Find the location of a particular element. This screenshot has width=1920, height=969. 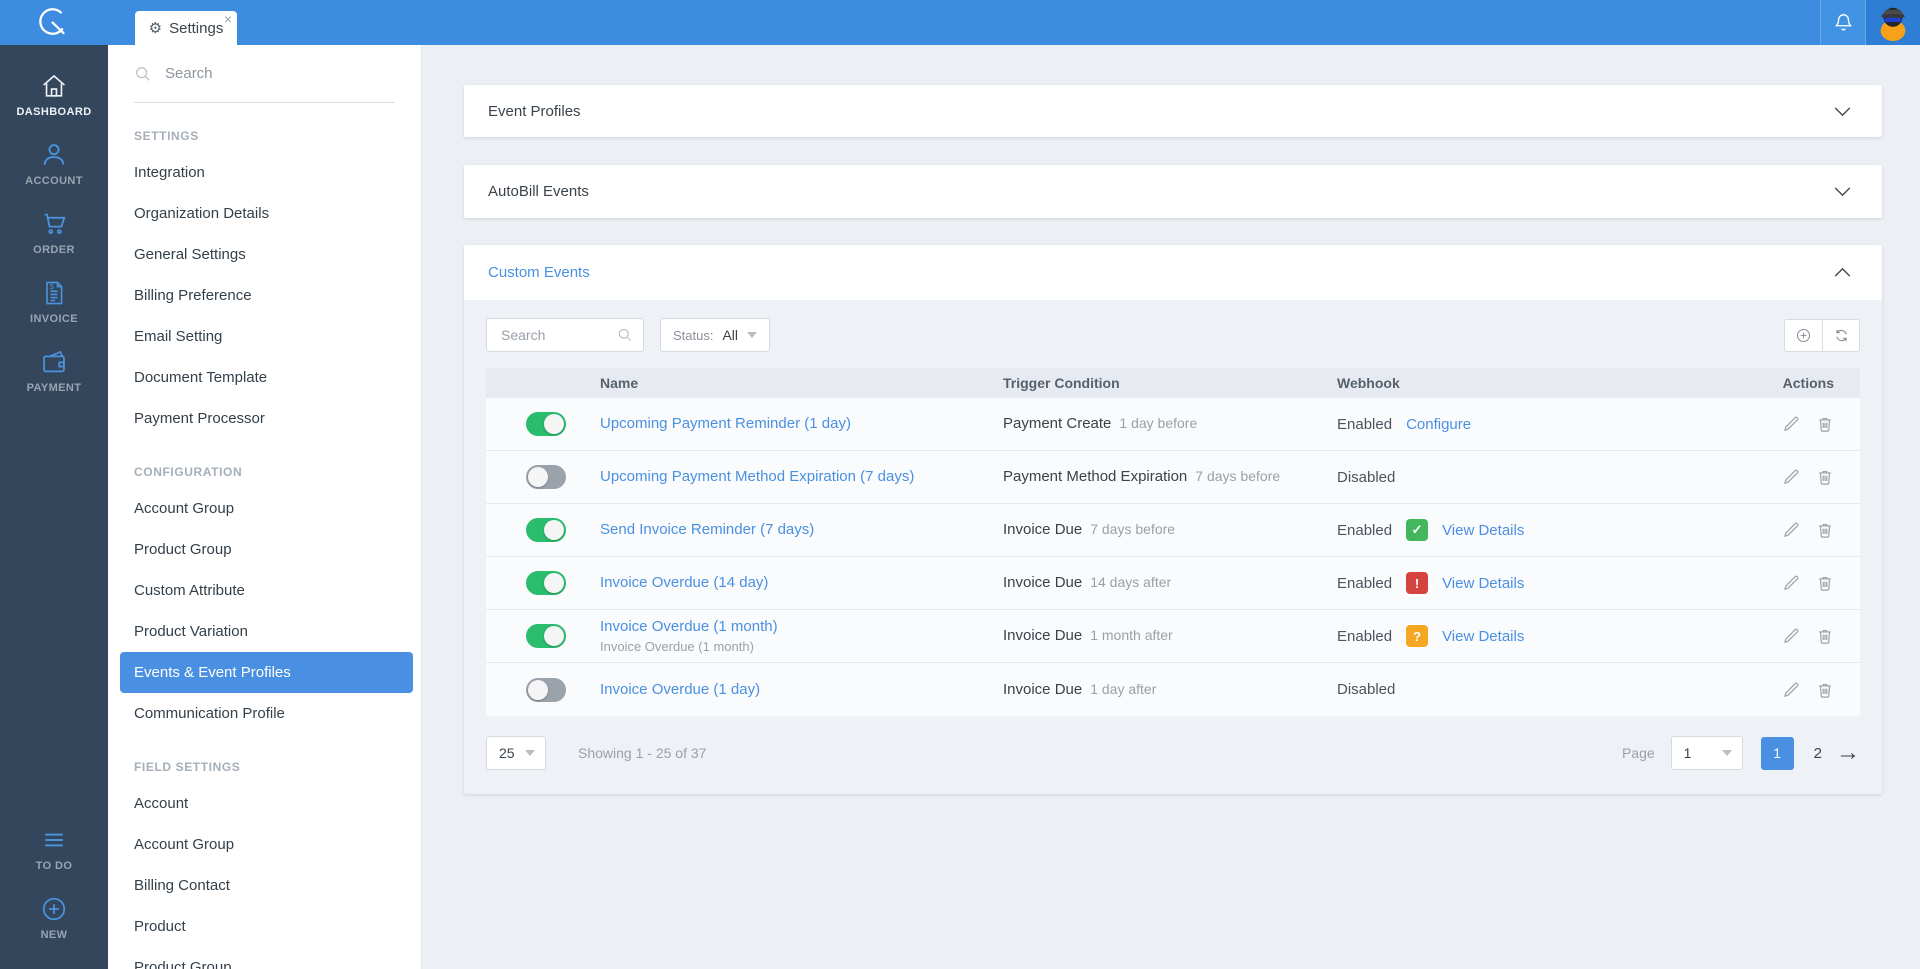

sidebar-item-billing-contact: Billing Contact is located at coordinates (264, 885).